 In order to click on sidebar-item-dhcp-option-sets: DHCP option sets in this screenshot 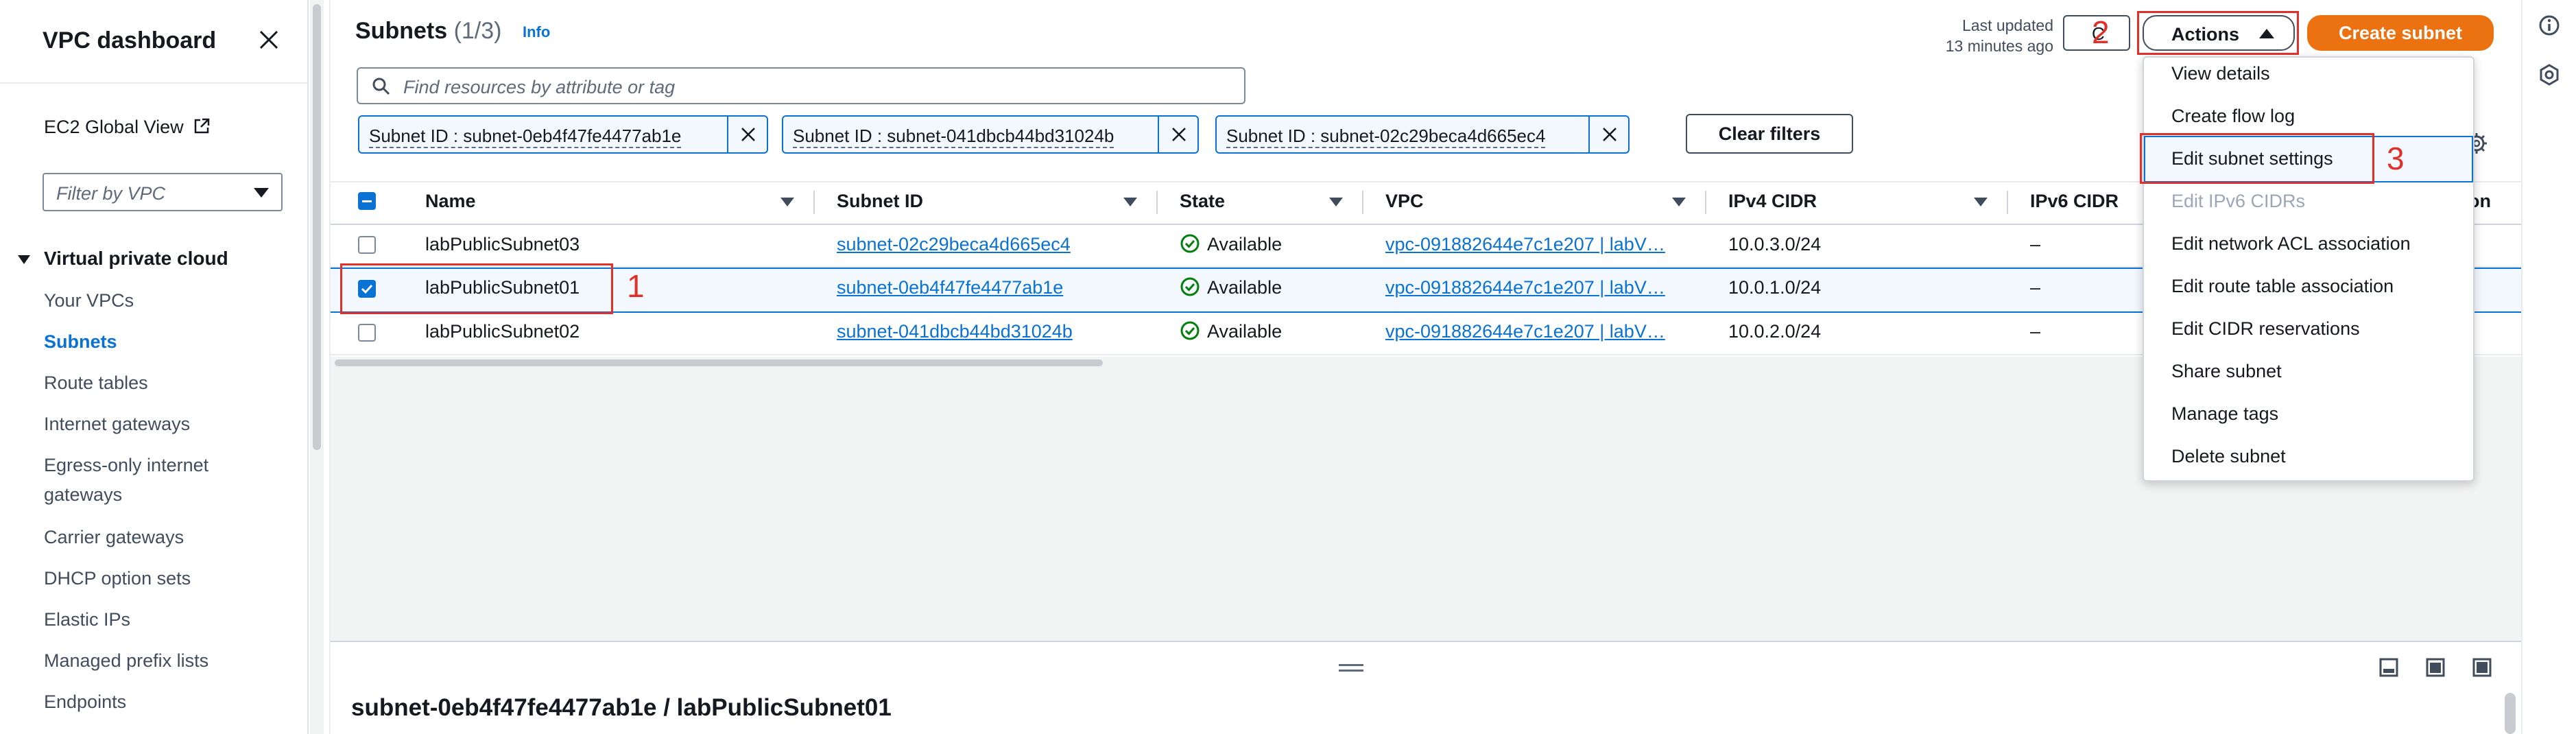, I will do `click(117, 578)`.